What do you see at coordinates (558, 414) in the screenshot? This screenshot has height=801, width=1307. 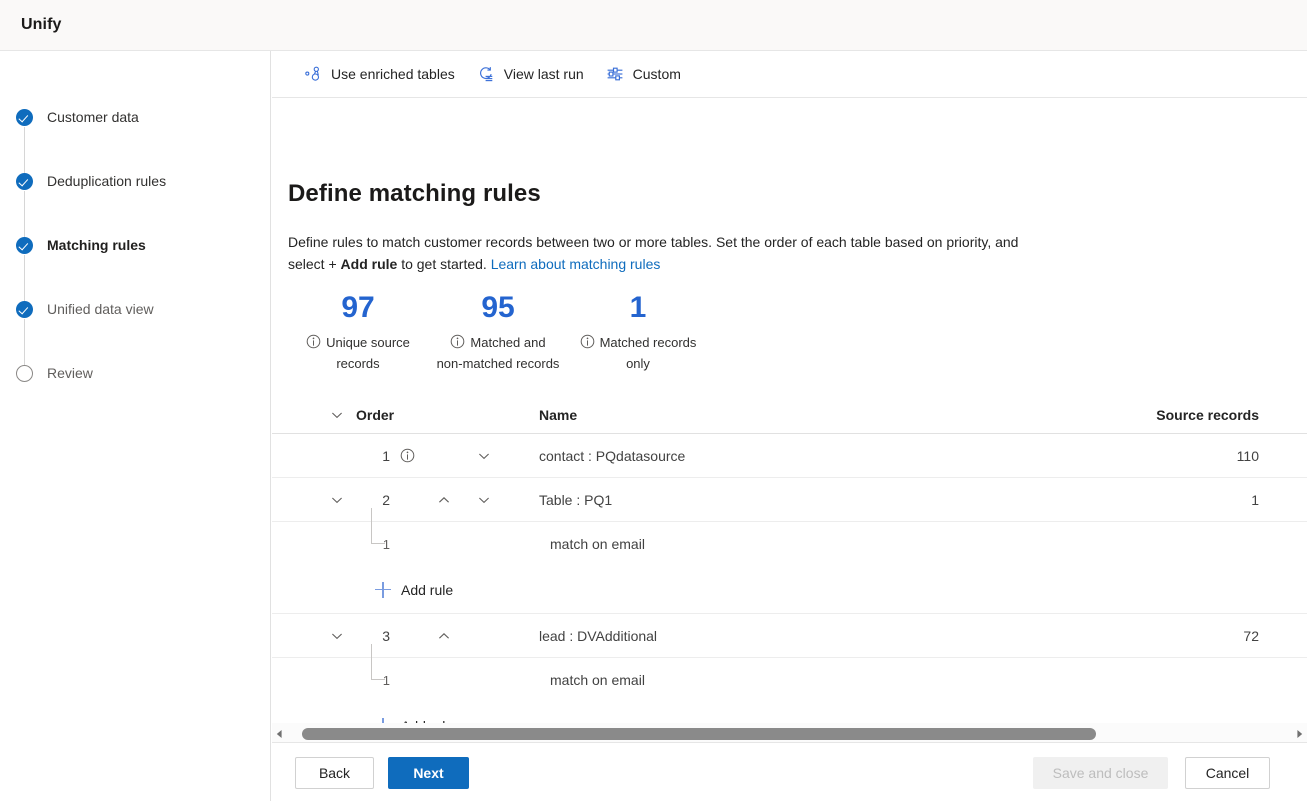 I see `column-header-name: Name` at bounding box center [558, 414].